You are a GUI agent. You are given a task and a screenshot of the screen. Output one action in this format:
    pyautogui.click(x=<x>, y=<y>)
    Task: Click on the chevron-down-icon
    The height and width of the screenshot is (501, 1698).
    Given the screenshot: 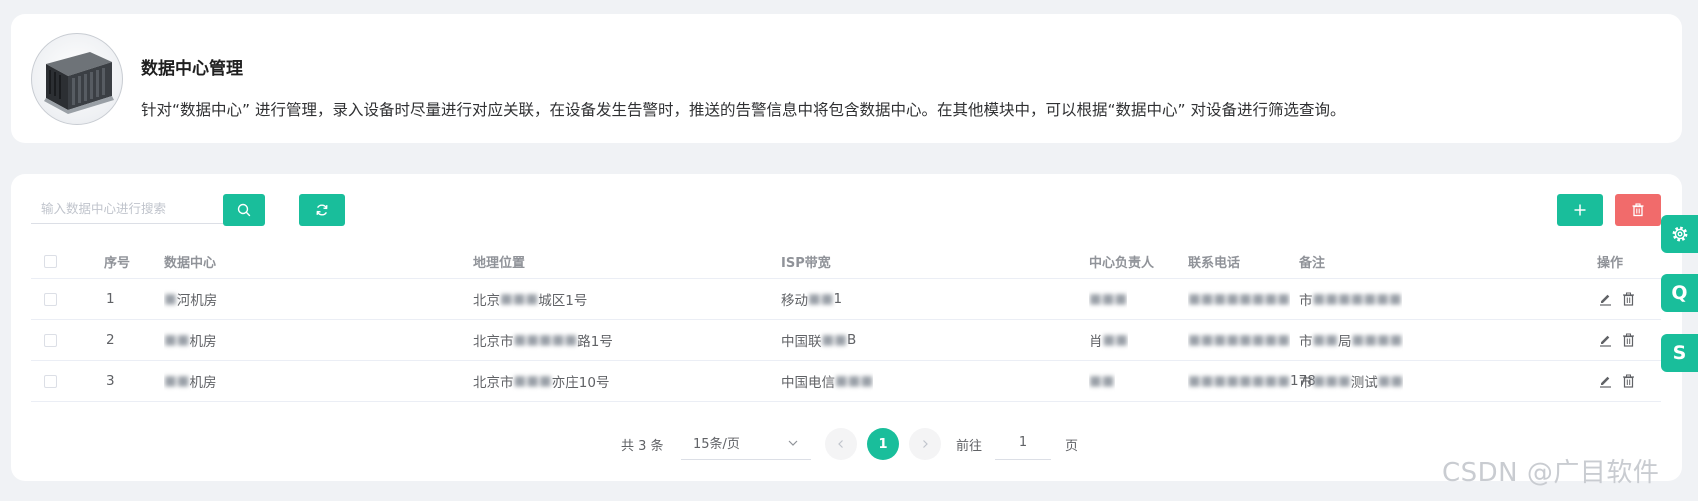 What is the action you would take?
    pyautogui.click(x=793, y=443)
    